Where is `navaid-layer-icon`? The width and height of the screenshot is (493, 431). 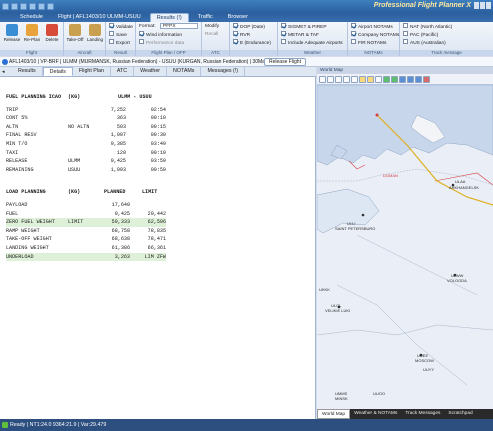 navaid-layer-icon is located at coordinates (394, 79).